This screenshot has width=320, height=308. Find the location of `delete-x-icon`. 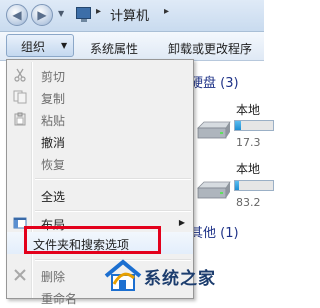

delete-x-icon is located at coordinates (20, 275).